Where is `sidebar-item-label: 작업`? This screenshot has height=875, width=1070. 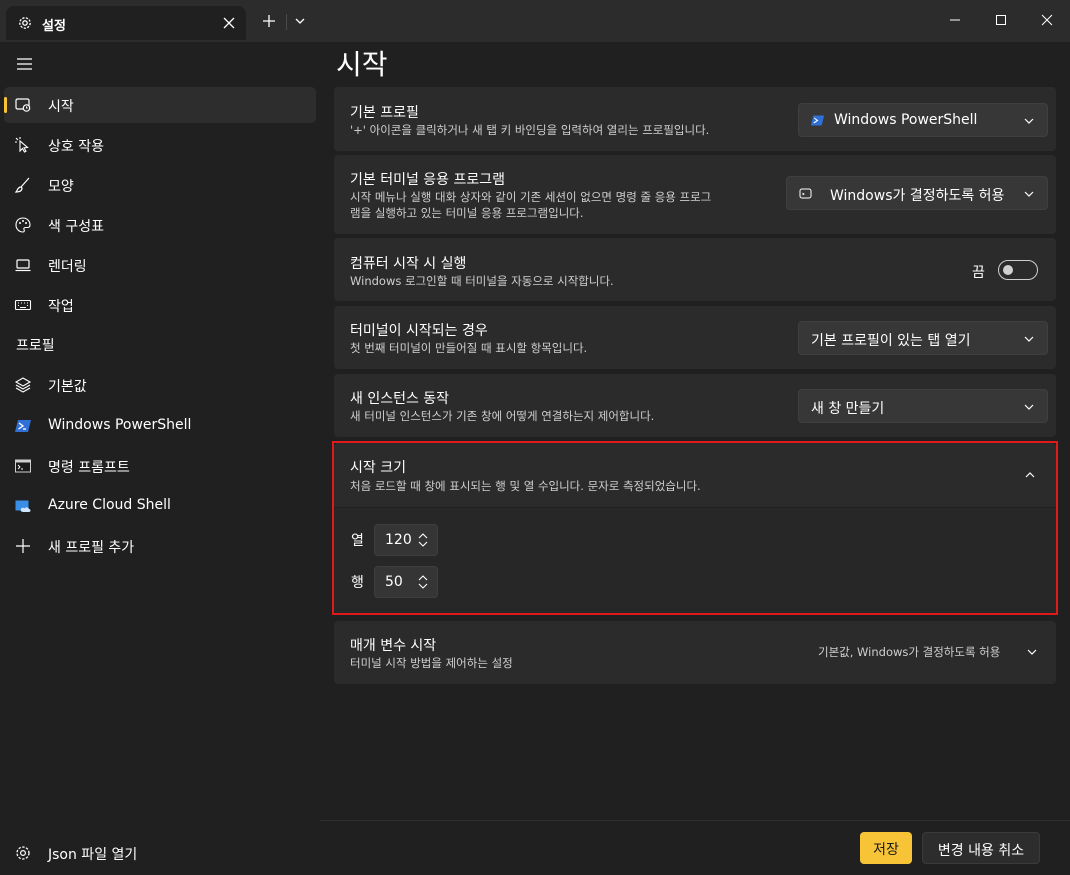 sidebar-item-label: 작업 is located at coordinates (61, 307).